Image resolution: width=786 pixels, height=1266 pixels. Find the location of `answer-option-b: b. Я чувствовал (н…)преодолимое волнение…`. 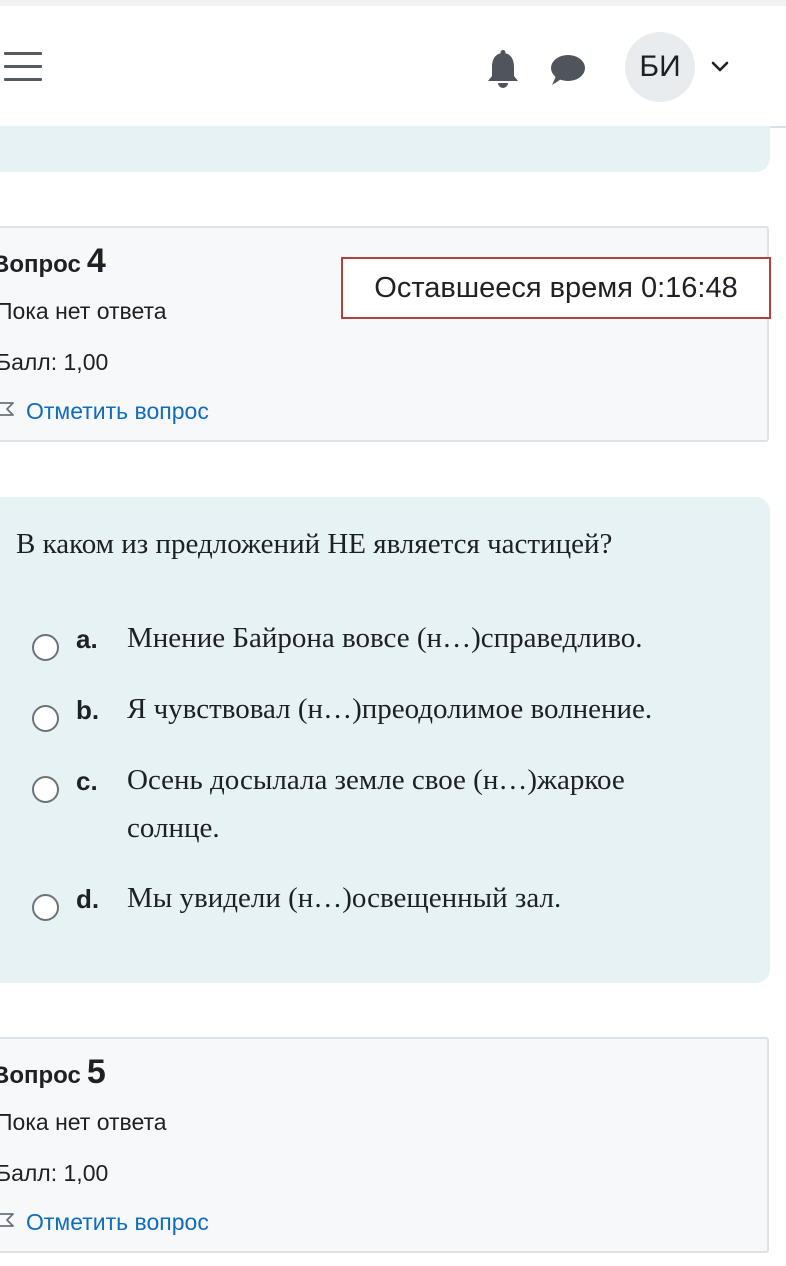

answer-option-b: b. Я чувствовал (н…)преодолимое волнение… is located at coordinates (400, 717).